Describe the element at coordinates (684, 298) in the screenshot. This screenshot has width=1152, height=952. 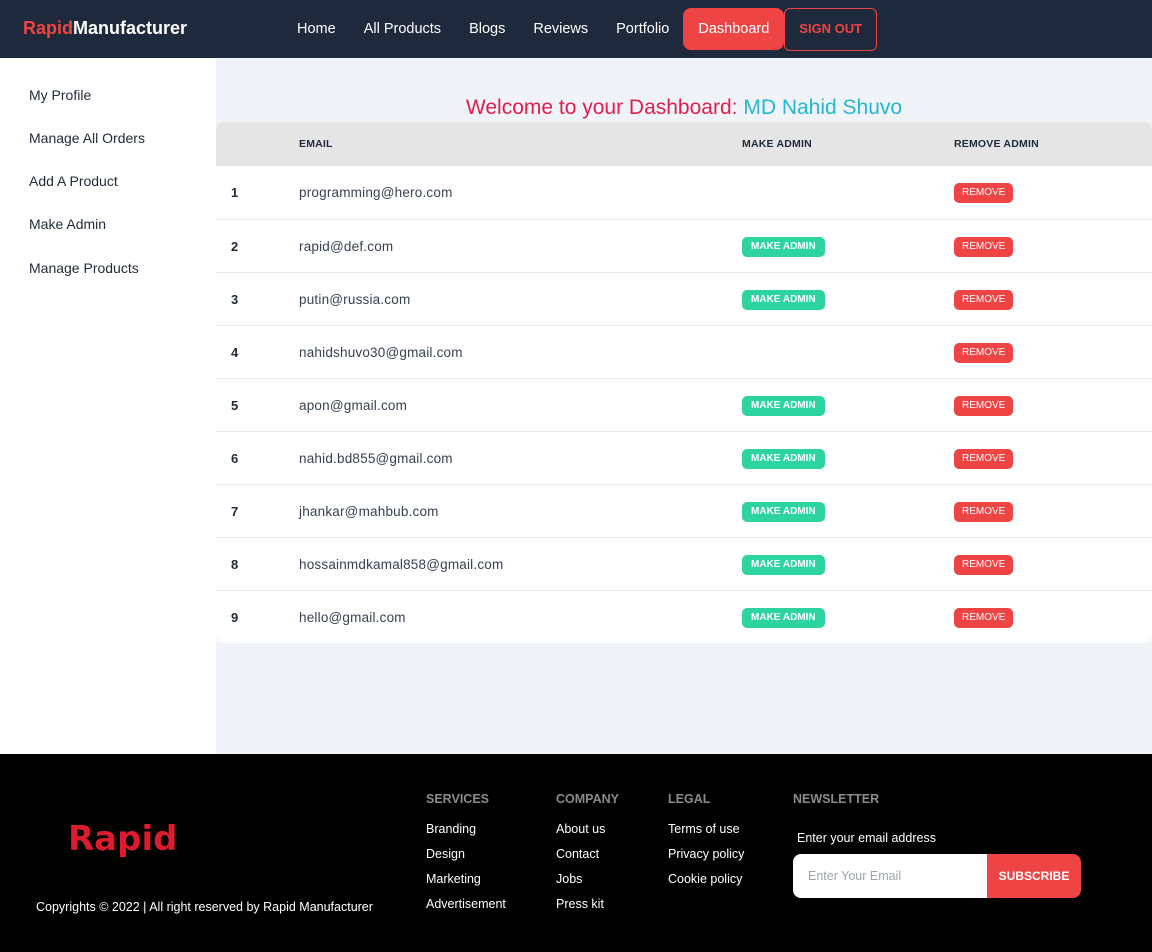
I see `table-row: 3 putin@russia.com MAKE ADMIN REMOVE` at that location.